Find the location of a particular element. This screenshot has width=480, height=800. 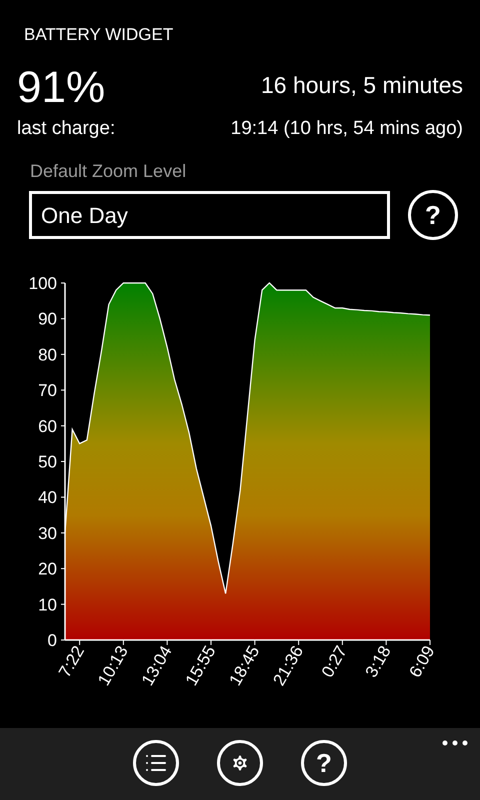

y-tick-label: 60 is located at coordinates (47, 426).